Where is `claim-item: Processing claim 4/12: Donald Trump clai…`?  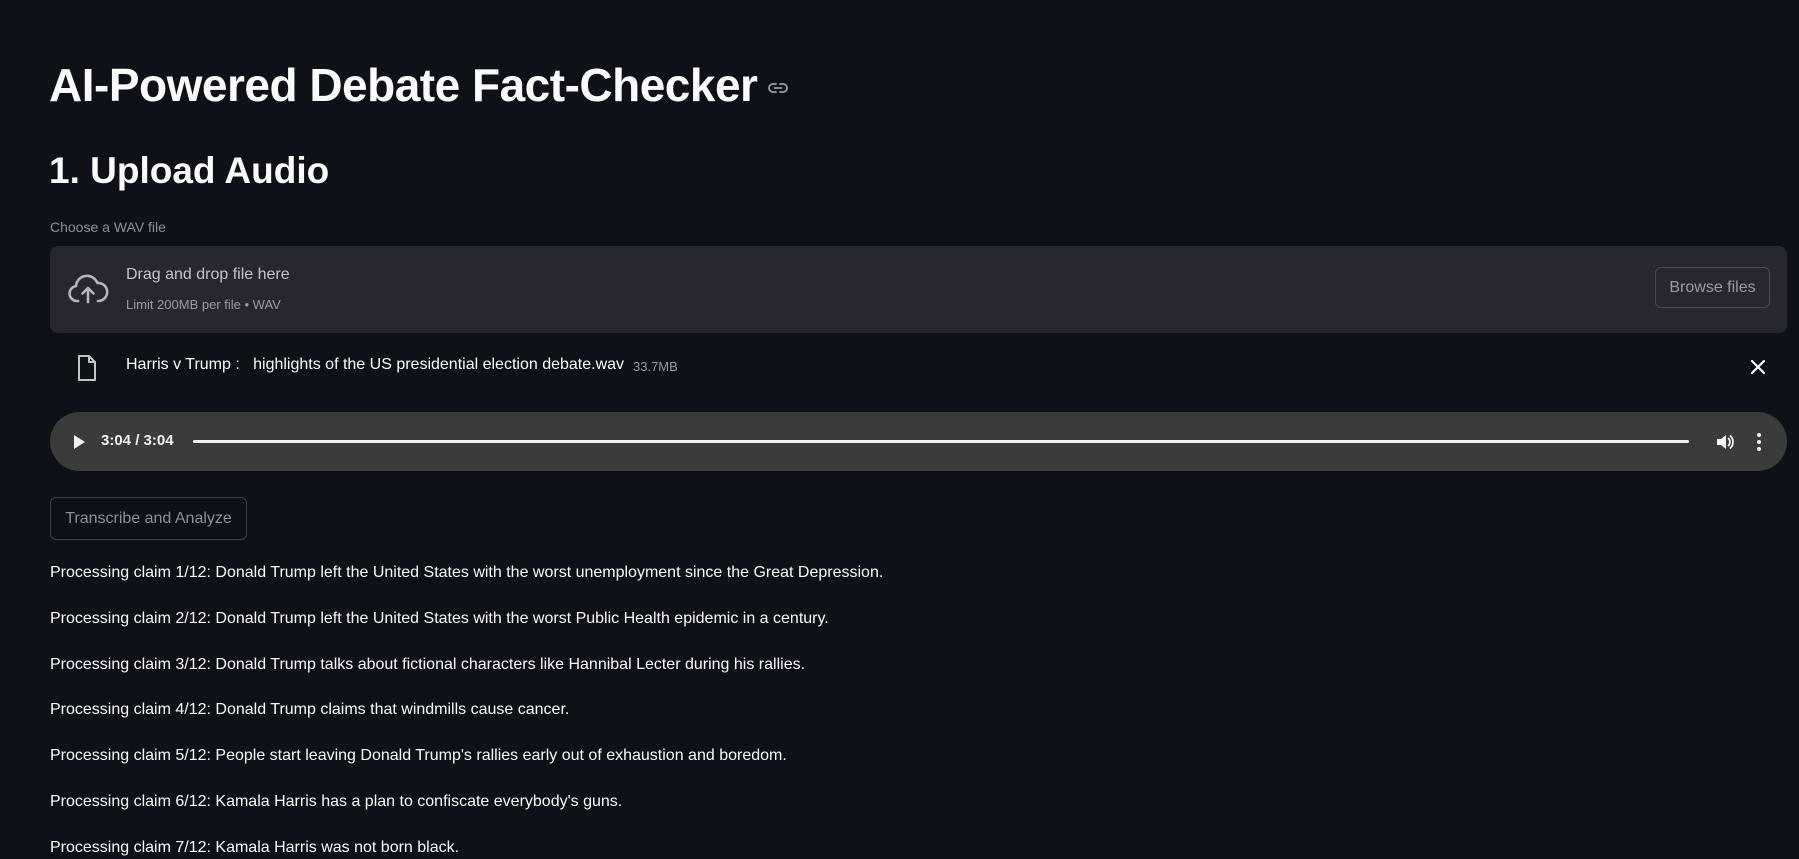 claim-item: Processing claim 4/12: Donald Trump clai… is located at coordinates (310, 710).